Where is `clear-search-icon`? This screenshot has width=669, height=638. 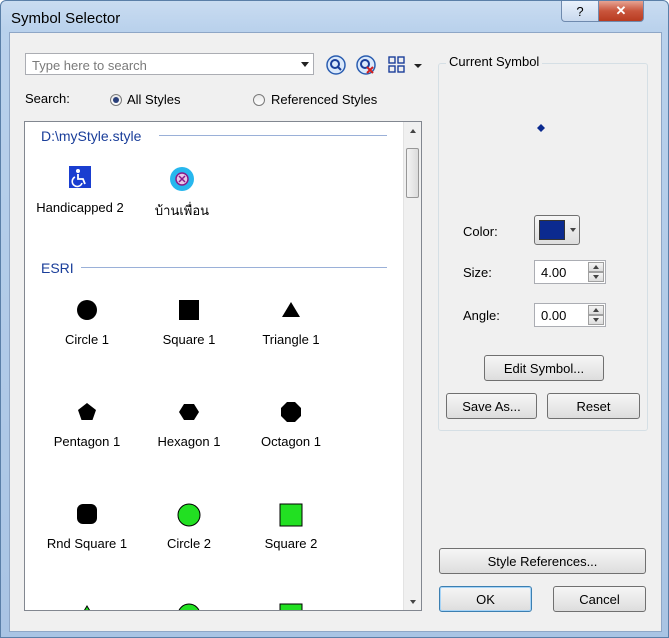 clear-search-icon is located at coordinates (366, 65).